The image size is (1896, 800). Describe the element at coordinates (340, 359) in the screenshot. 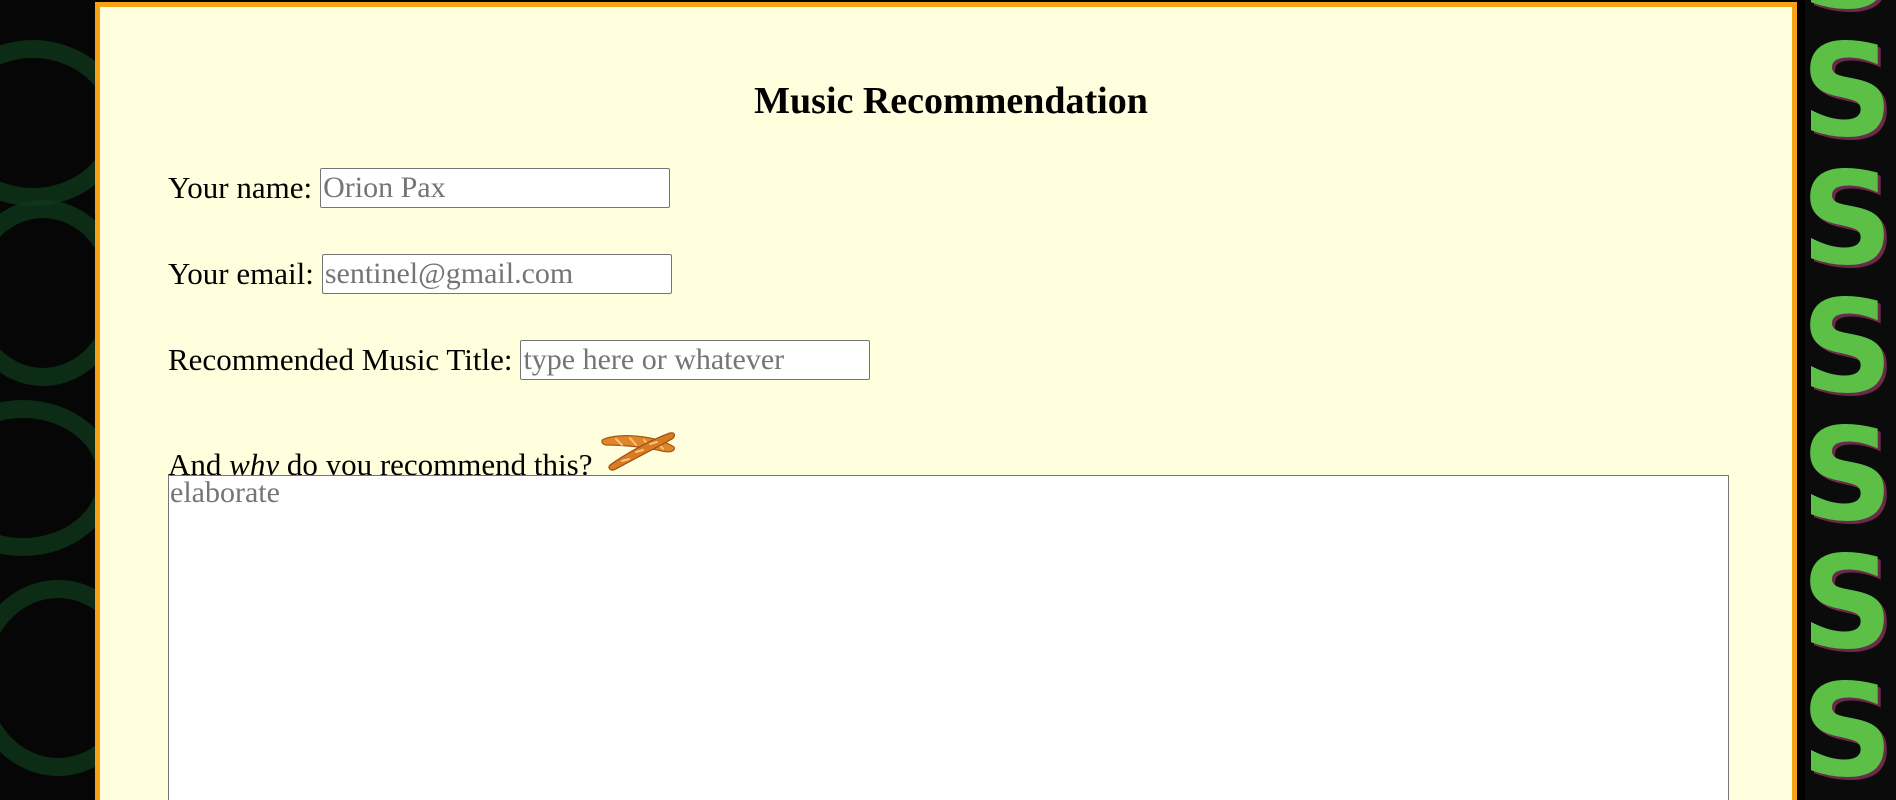

I see `music-title-label: Recommended Music Title:` at that location.